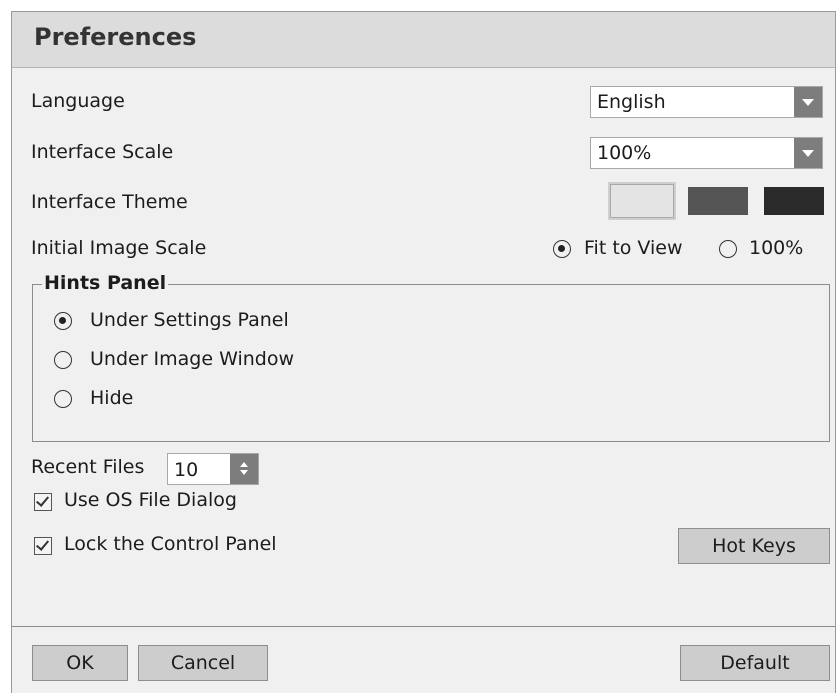 The width and height of the screenshot is (837, 693). I want to click on initial-image-scale-label: Initial Image Scale, so click(119, 248).